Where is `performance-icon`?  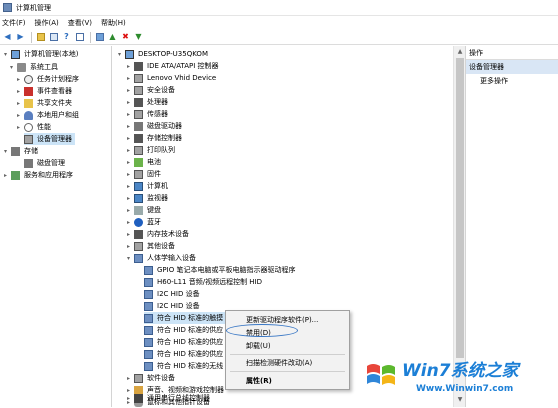
performance-icon is located at coordinates (28, 127).